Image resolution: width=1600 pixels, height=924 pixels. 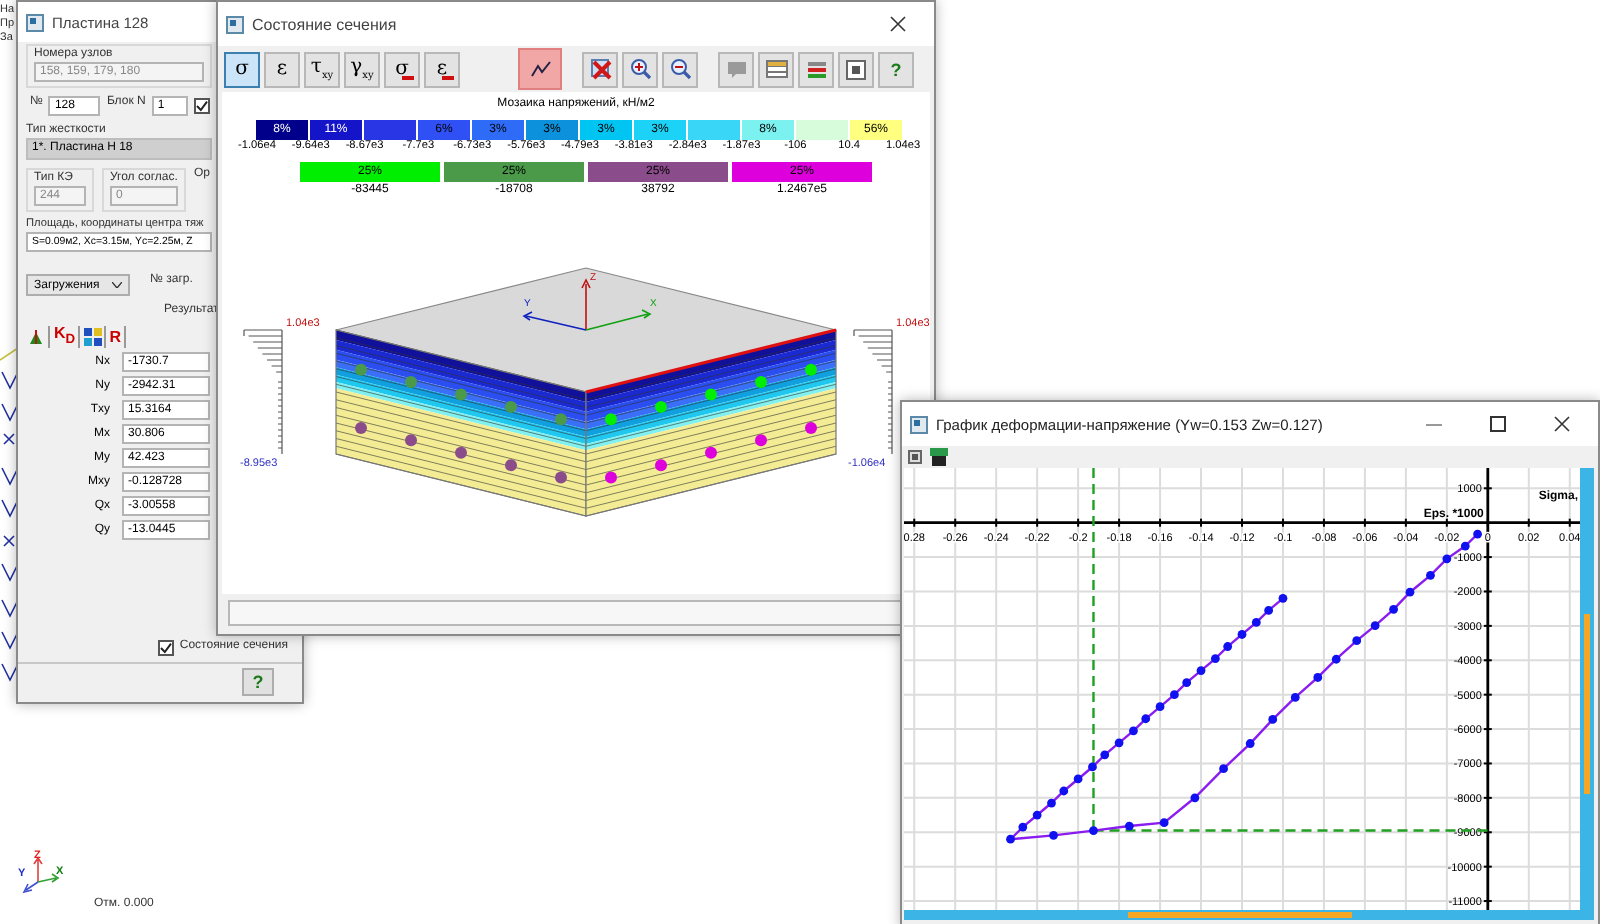 What do you see at coordinates (116, 336) in the screenshot?
I see `result-tool: R` at bounding box center [116, 336].